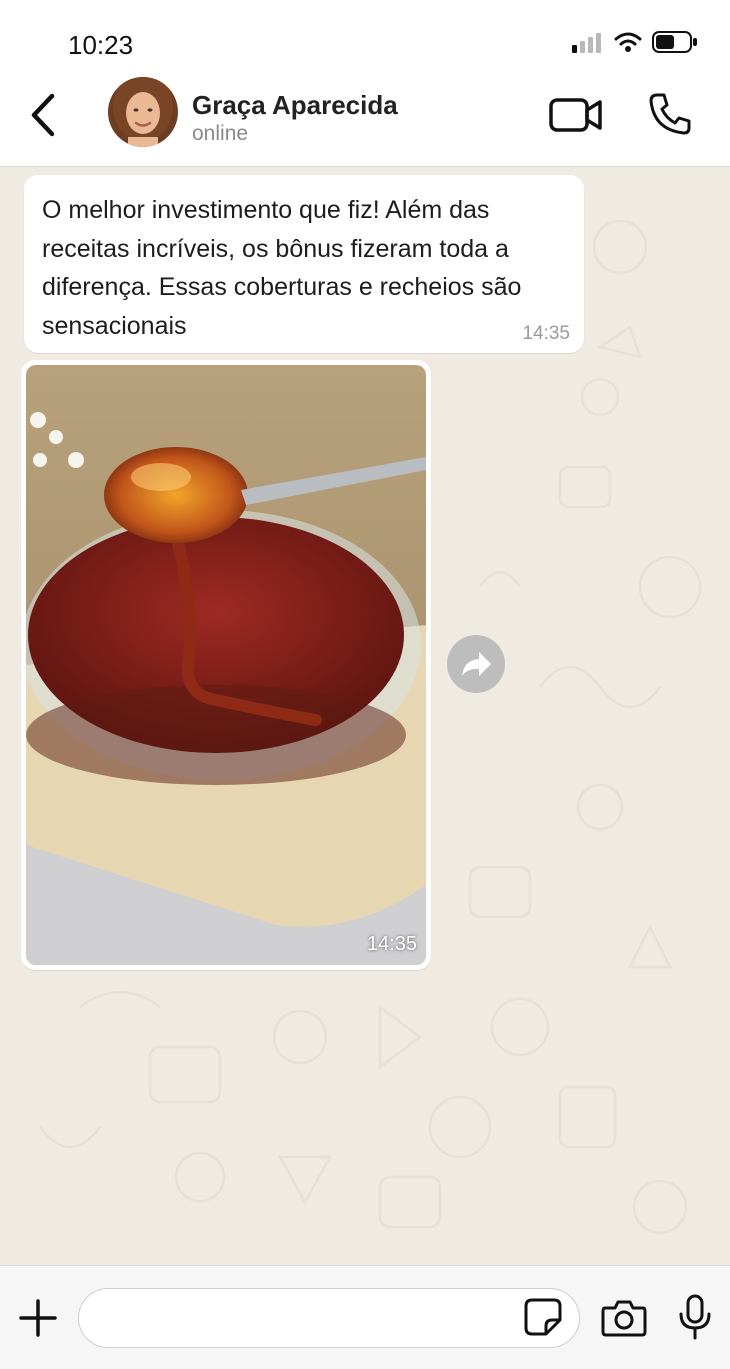 Image resolution: width=730 pixels, height=1369 pixels. Describe the element at coordinates (329, 1318) in the screenshot. I see `message-input` at that location.